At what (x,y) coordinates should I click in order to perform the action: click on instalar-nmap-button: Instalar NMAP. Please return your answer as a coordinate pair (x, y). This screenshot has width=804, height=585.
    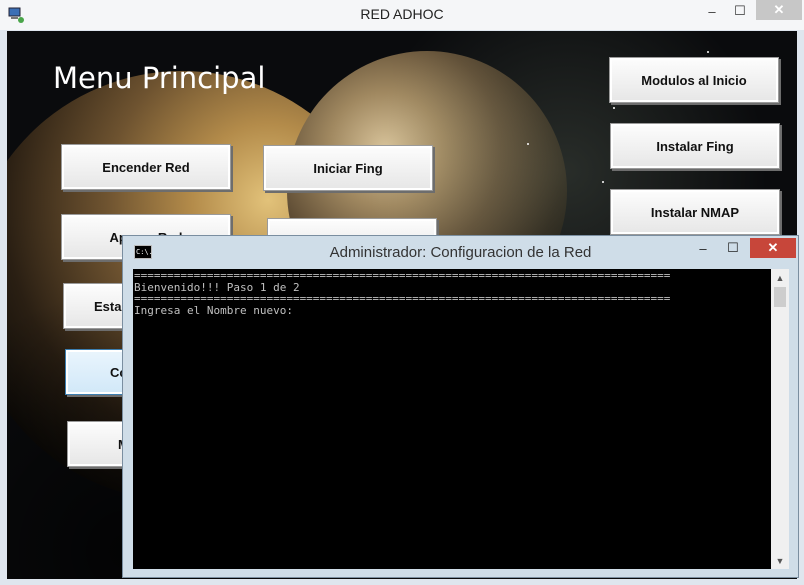
    Looking at the image, I should click on (695, 212).